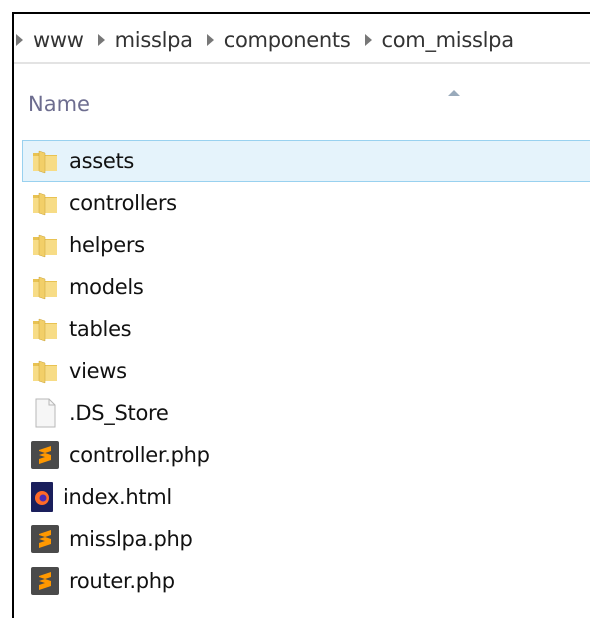 Image resolution: width=590 pixels, height=618 pixels. What do you see at coordinates (289, 40) in the screenshot?
I see `breadcrumb-item: components` at bounding box center [289, 40].